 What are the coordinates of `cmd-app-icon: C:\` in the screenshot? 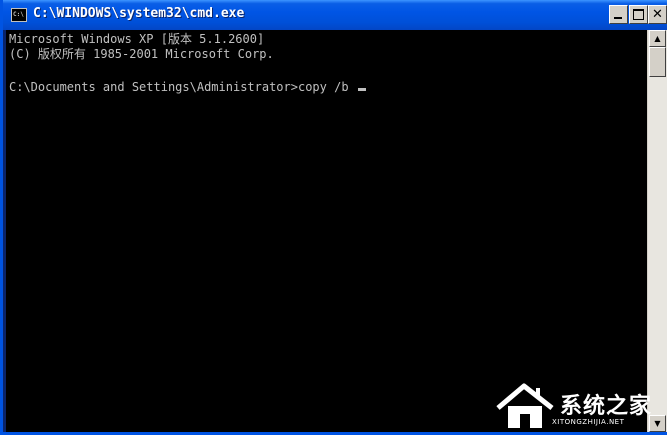 It's located at (19, 15).